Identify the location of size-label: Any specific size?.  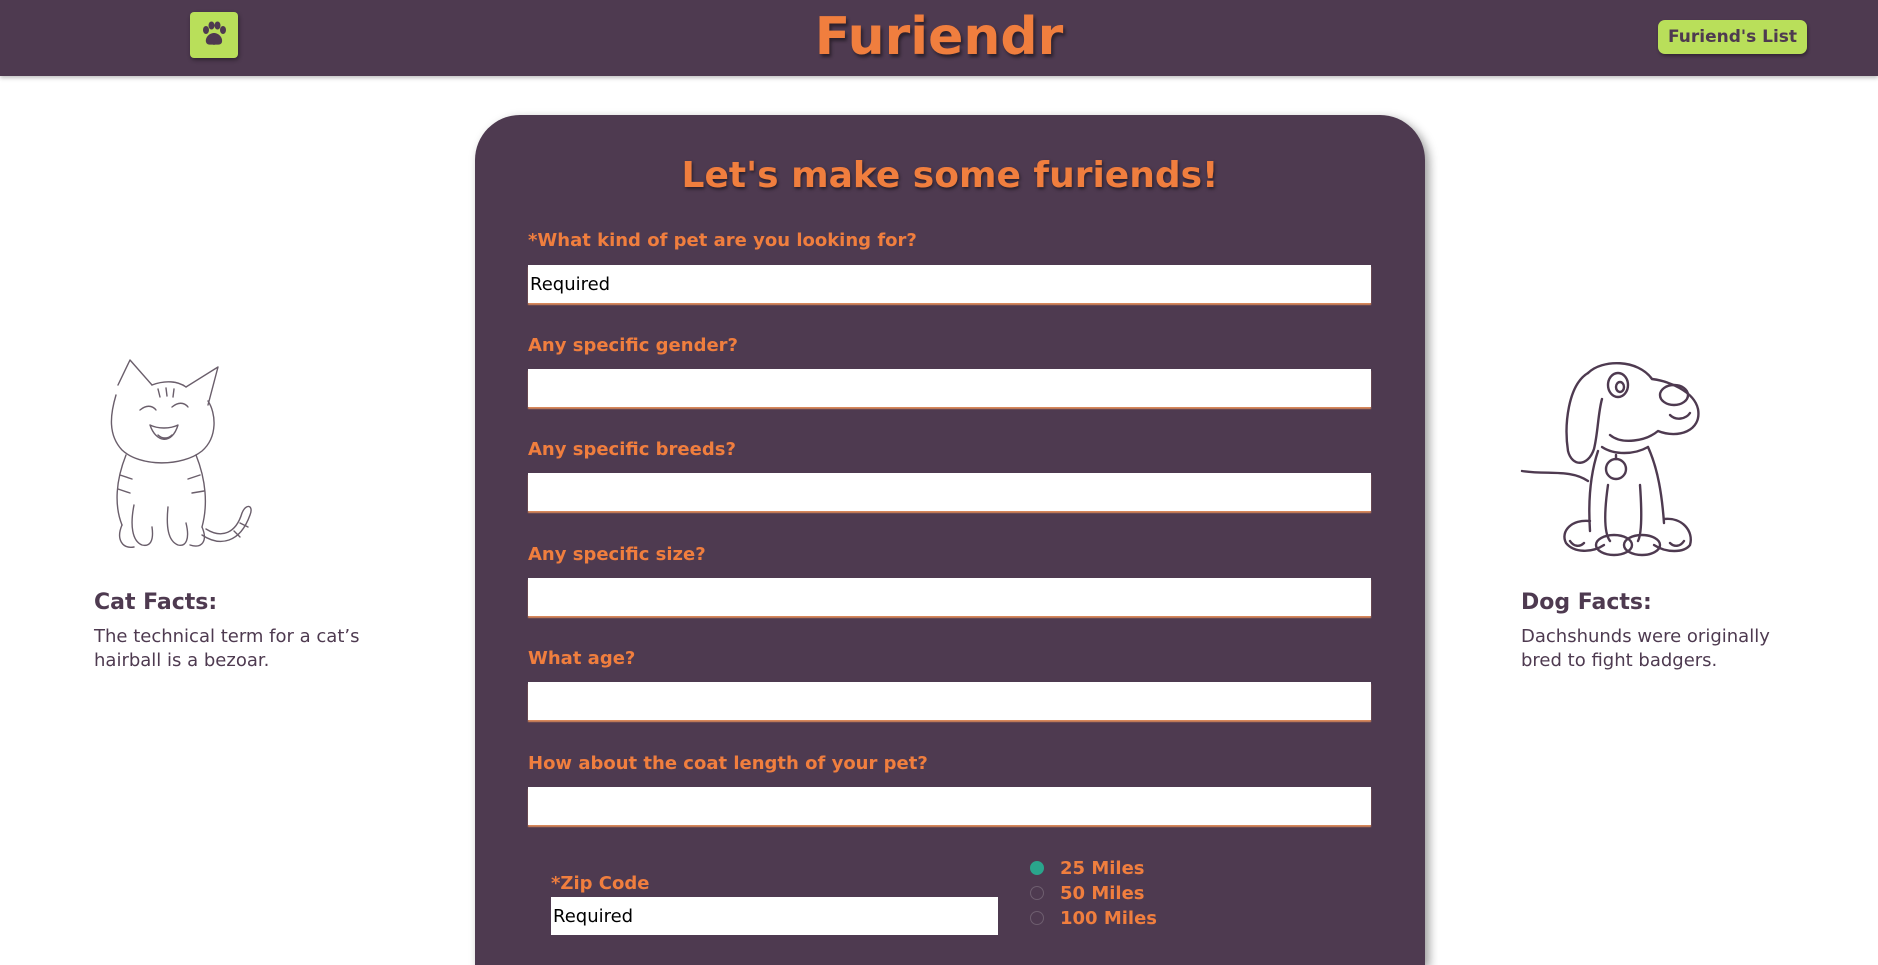
(617, 554).